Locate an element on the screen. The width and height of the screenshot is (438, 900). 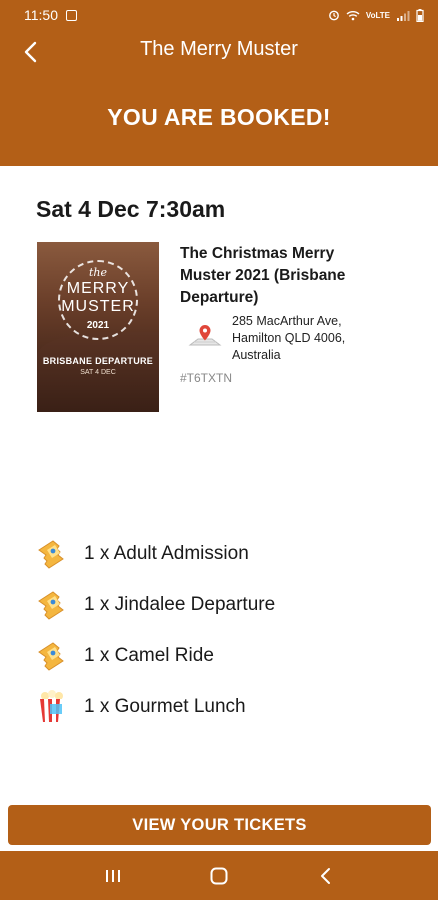
image-text-muster: MUSTER is located at coordinates (98, 306).